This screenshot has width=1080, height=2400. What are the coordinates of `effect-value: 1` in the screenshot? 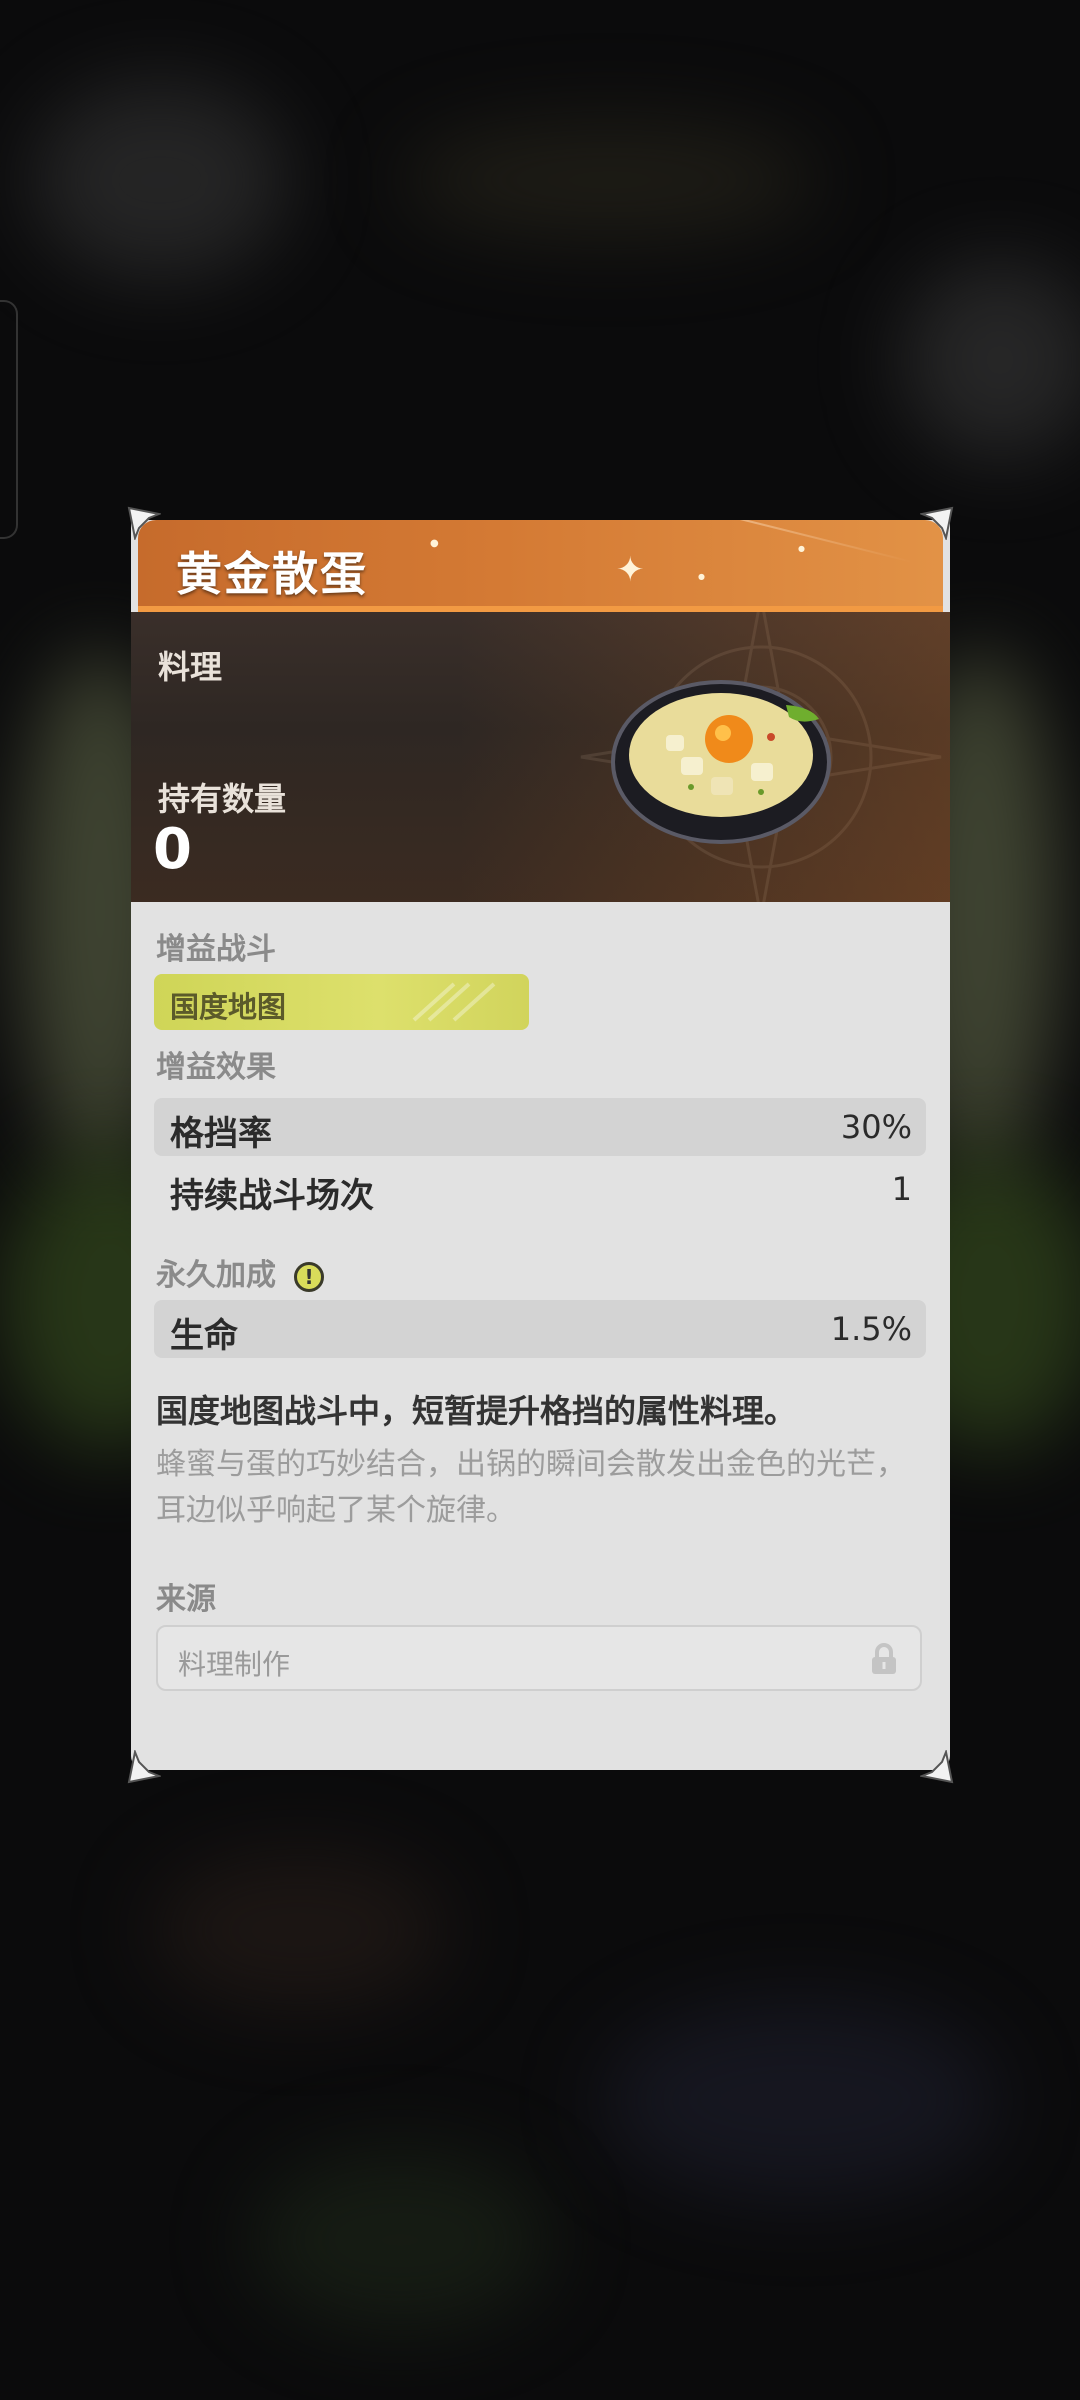 It's located at (901, 1189).